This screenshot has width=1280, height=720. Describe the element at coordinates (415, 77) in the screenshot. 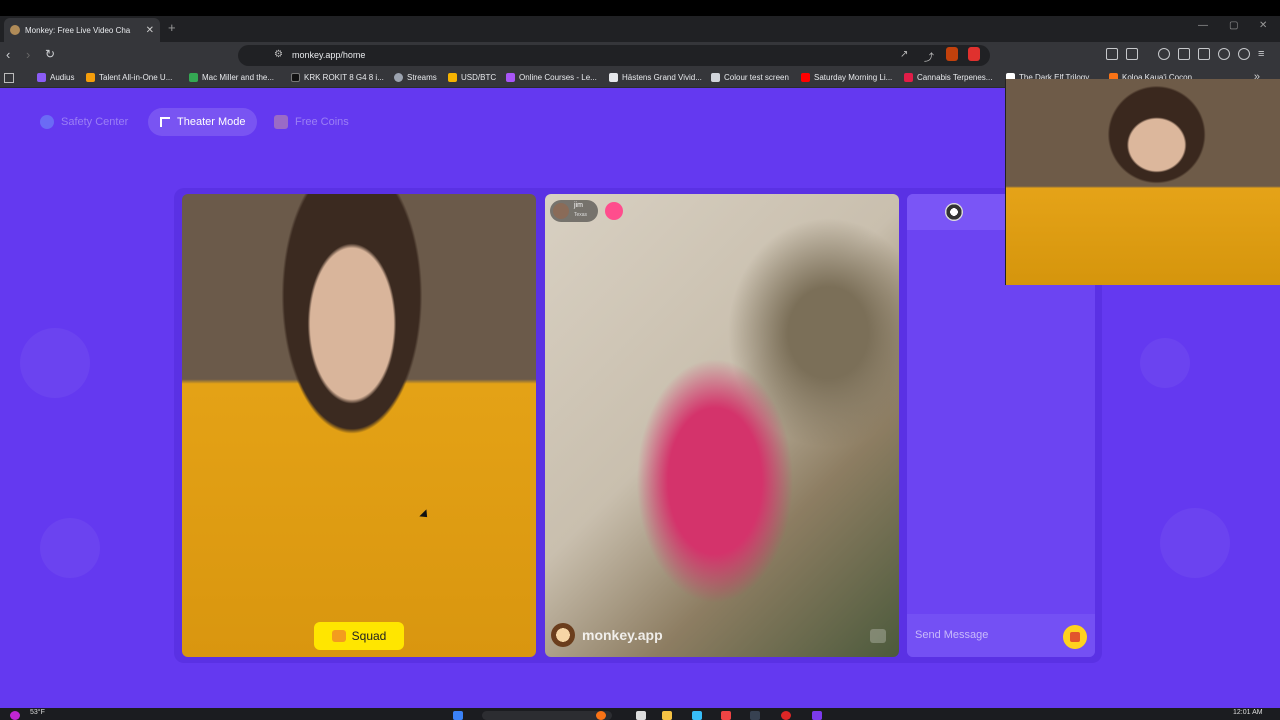

I see `bookmark-item: Streams` at that location.